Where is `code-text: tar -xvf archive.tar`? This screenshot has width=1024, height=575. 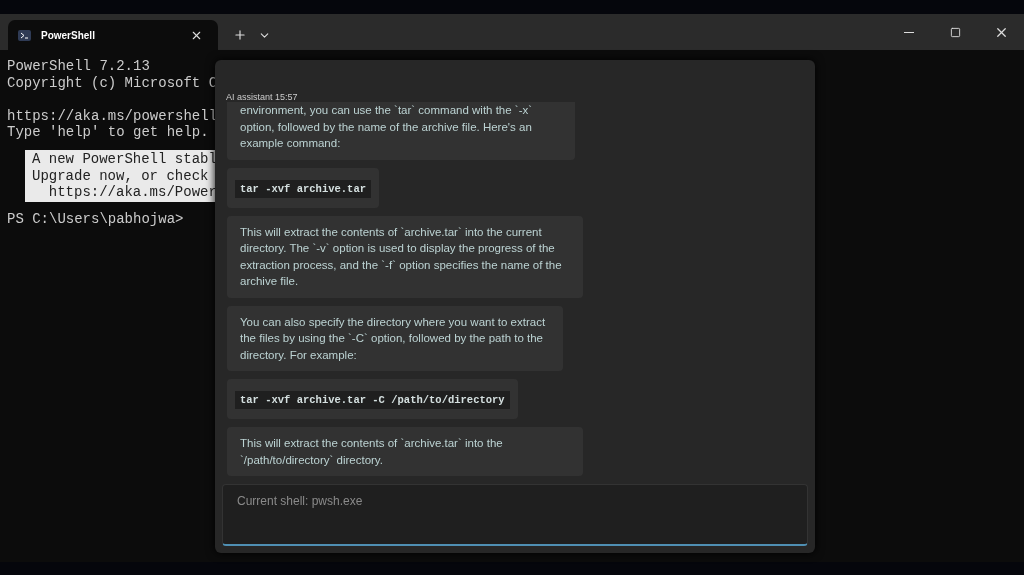
code-text: tar -xvf archive.tar is located at coordinates (303, 188).